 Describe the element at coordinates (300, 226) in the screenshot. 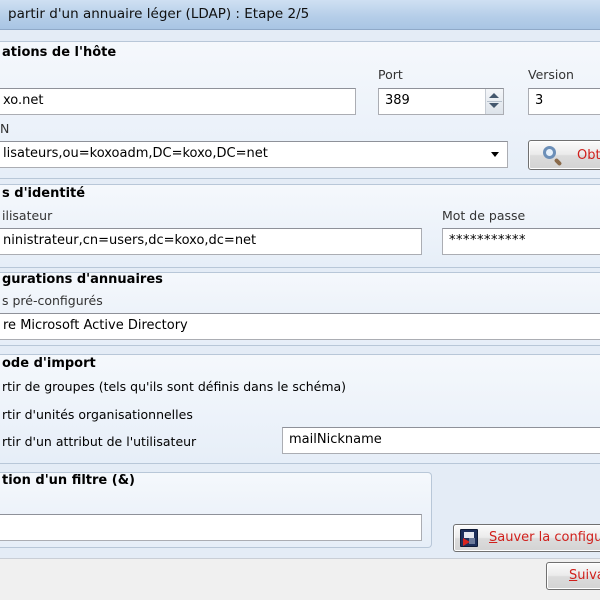

I see `identity-group` at that location.